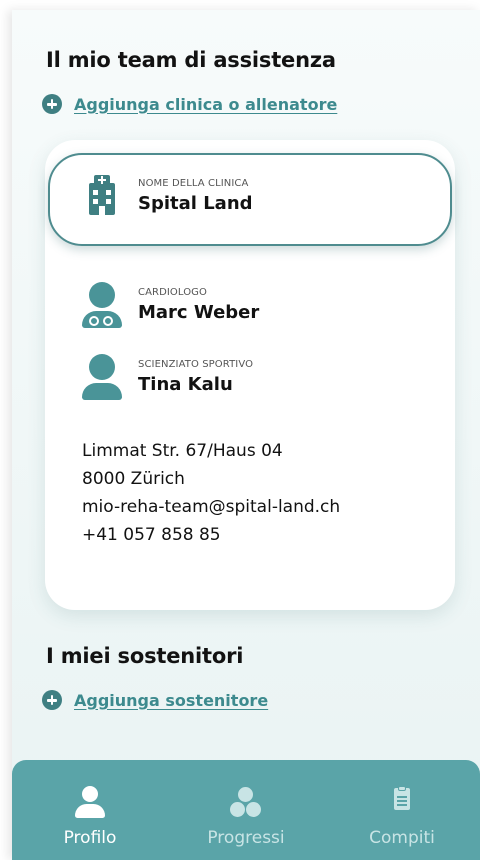 The height and width of the screenshot is (860, 480). I want to click on tab-progress-label: Progressi, so click(246, 838).